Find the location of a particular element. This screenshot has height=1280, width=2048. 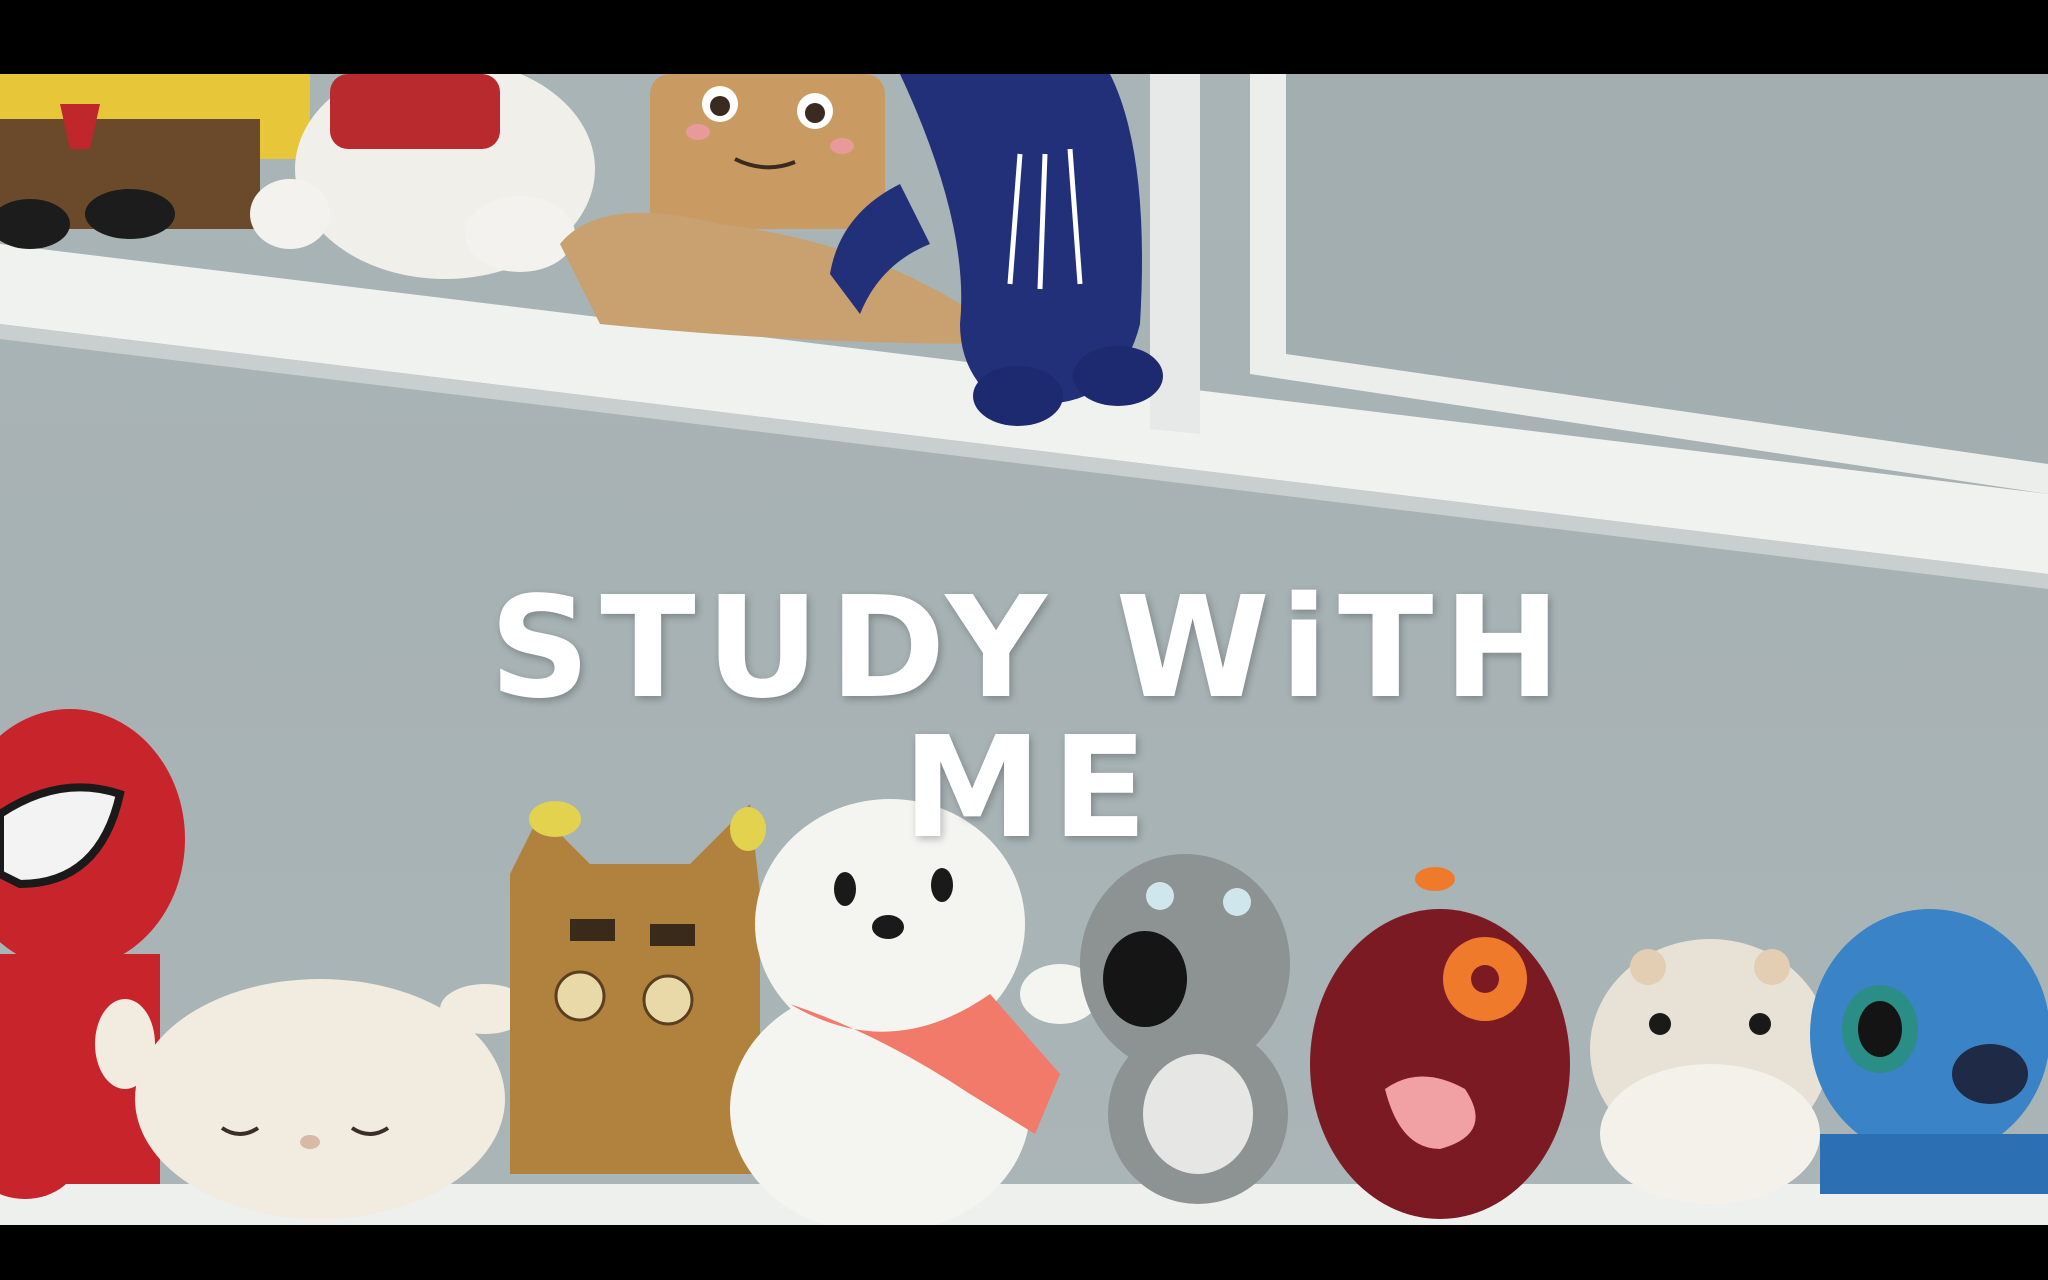

plush-red-dino is located at coordinates (1440, 1043).